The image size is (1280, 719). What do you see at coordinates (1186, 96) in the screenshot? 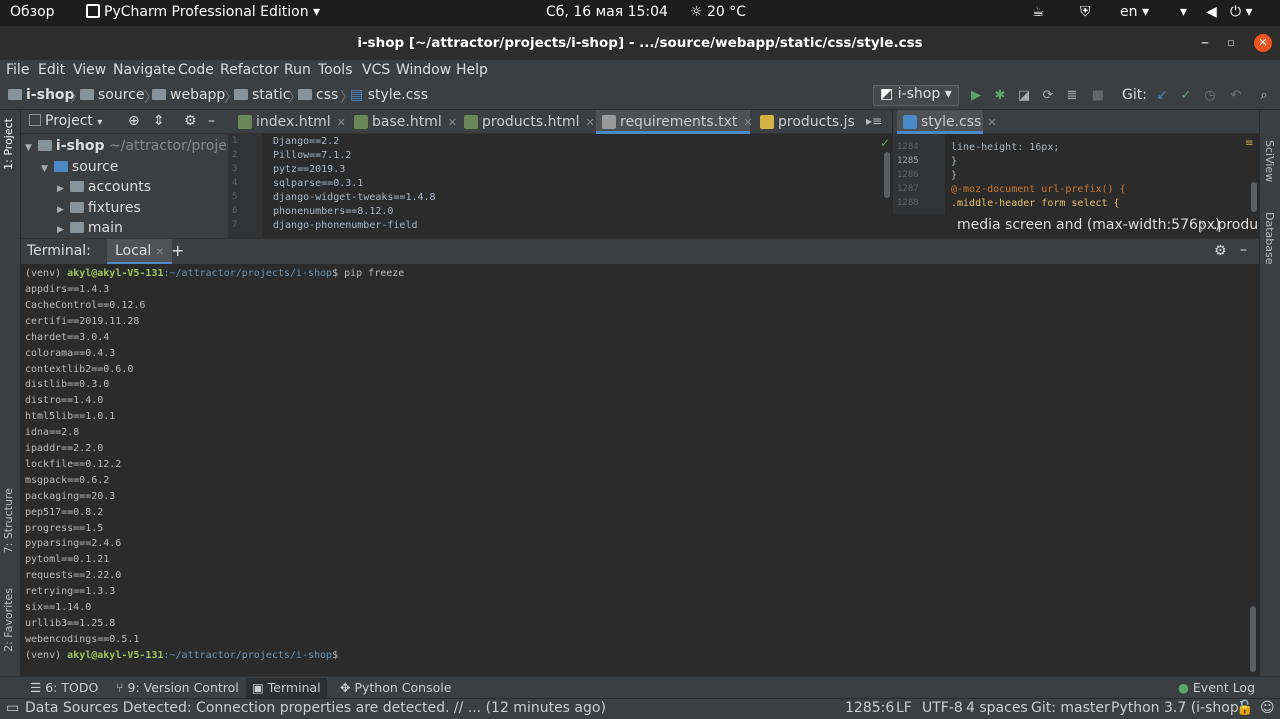
I see `git-commit-icon: ✓` at bounding box center [1186, 96].